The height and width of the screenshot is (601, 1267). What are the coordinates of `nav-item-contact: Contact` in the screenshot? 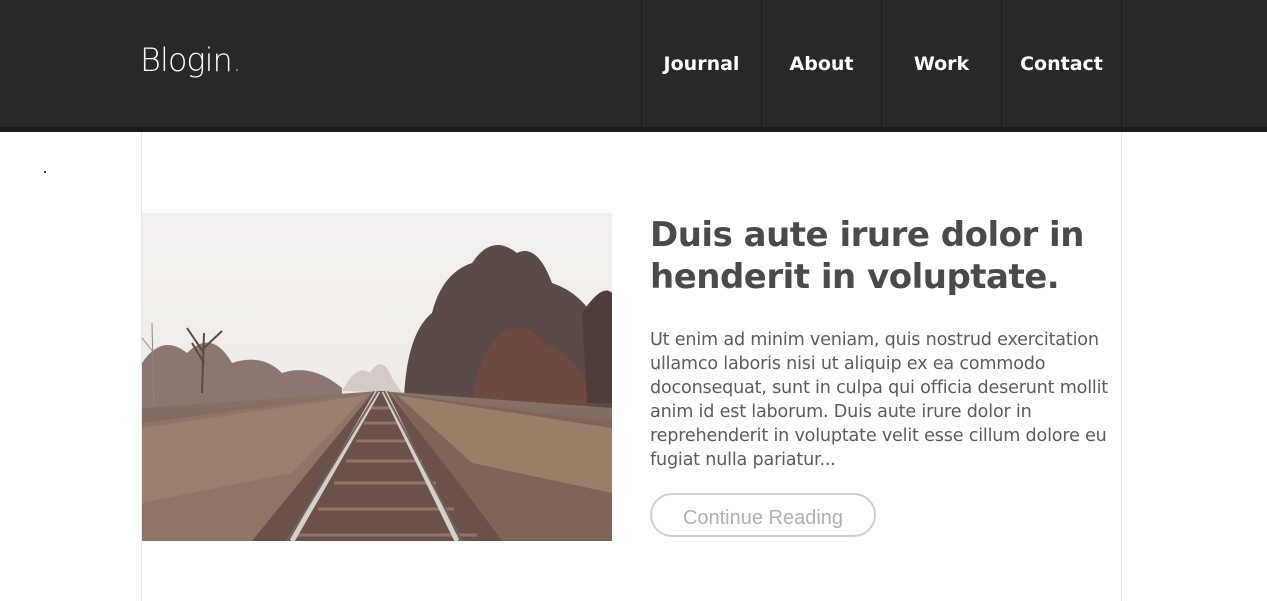 It's located at (1062, 63).